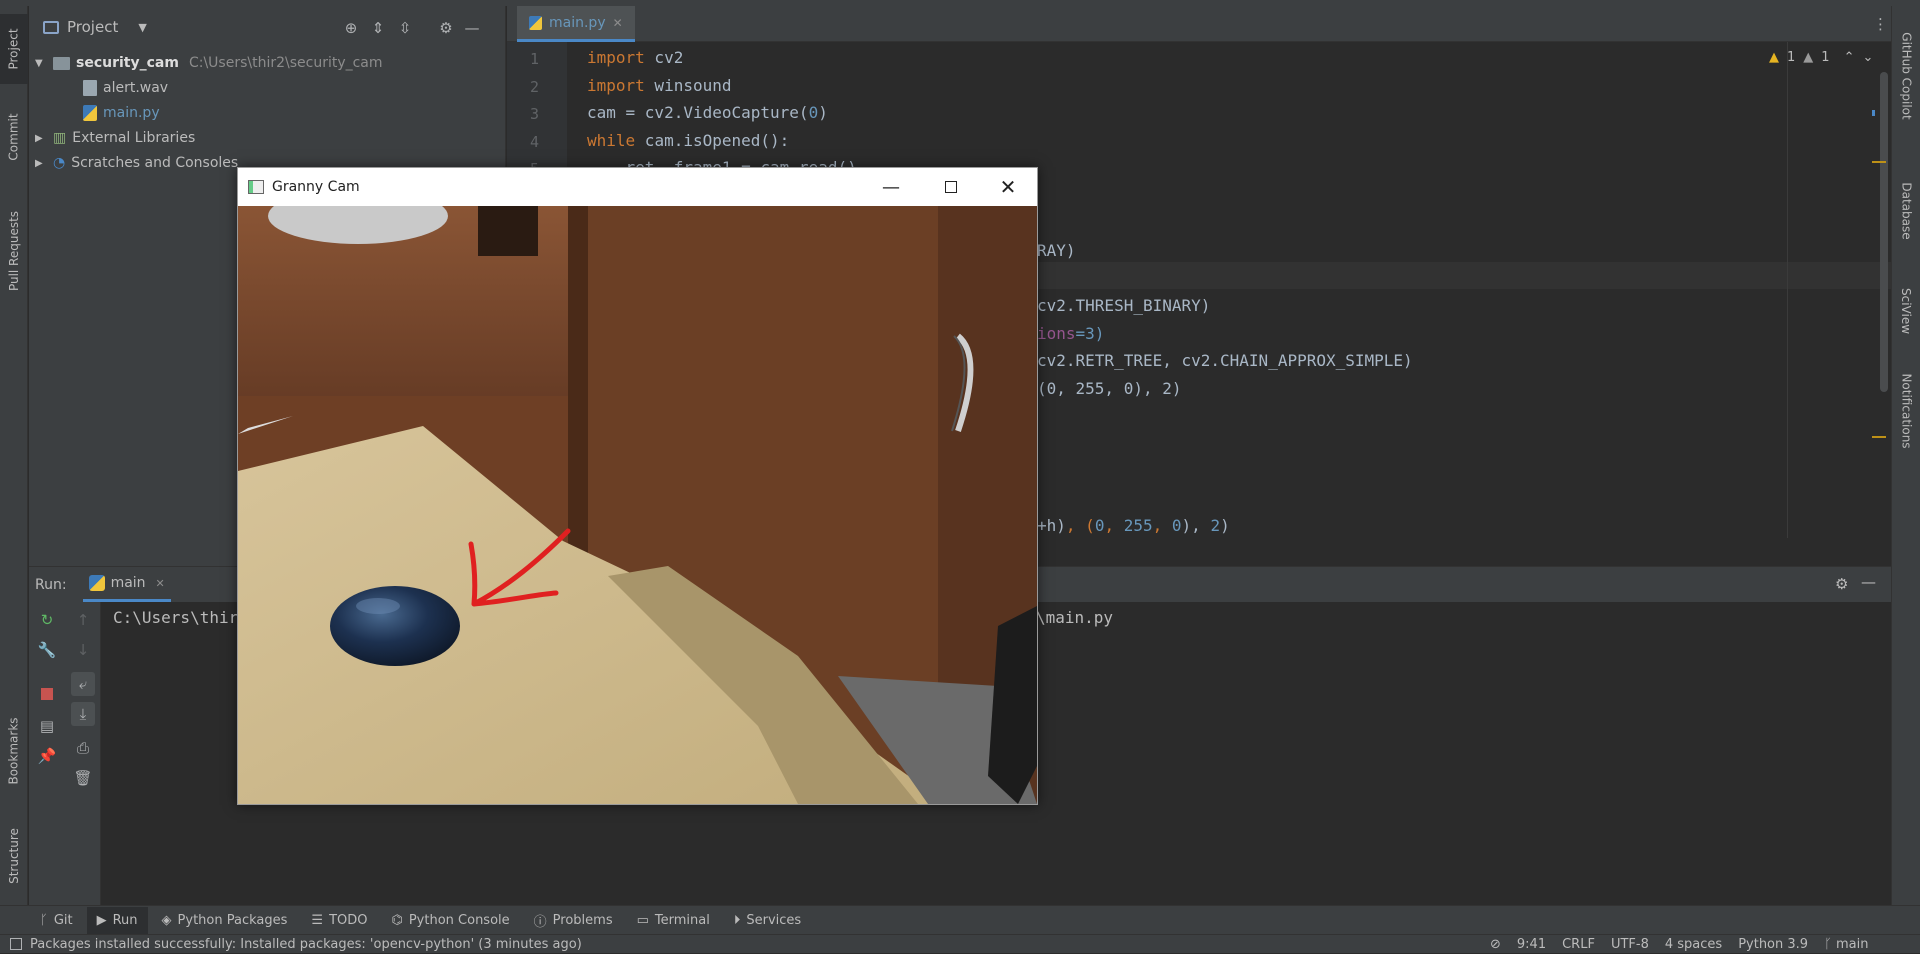 The image size is (1920, 954). What do you see at coordinates (1109, 388) in the screenshot?
I see `code-fragment: (0, 255, 0), 2)` at bounding box center [1109, 388].